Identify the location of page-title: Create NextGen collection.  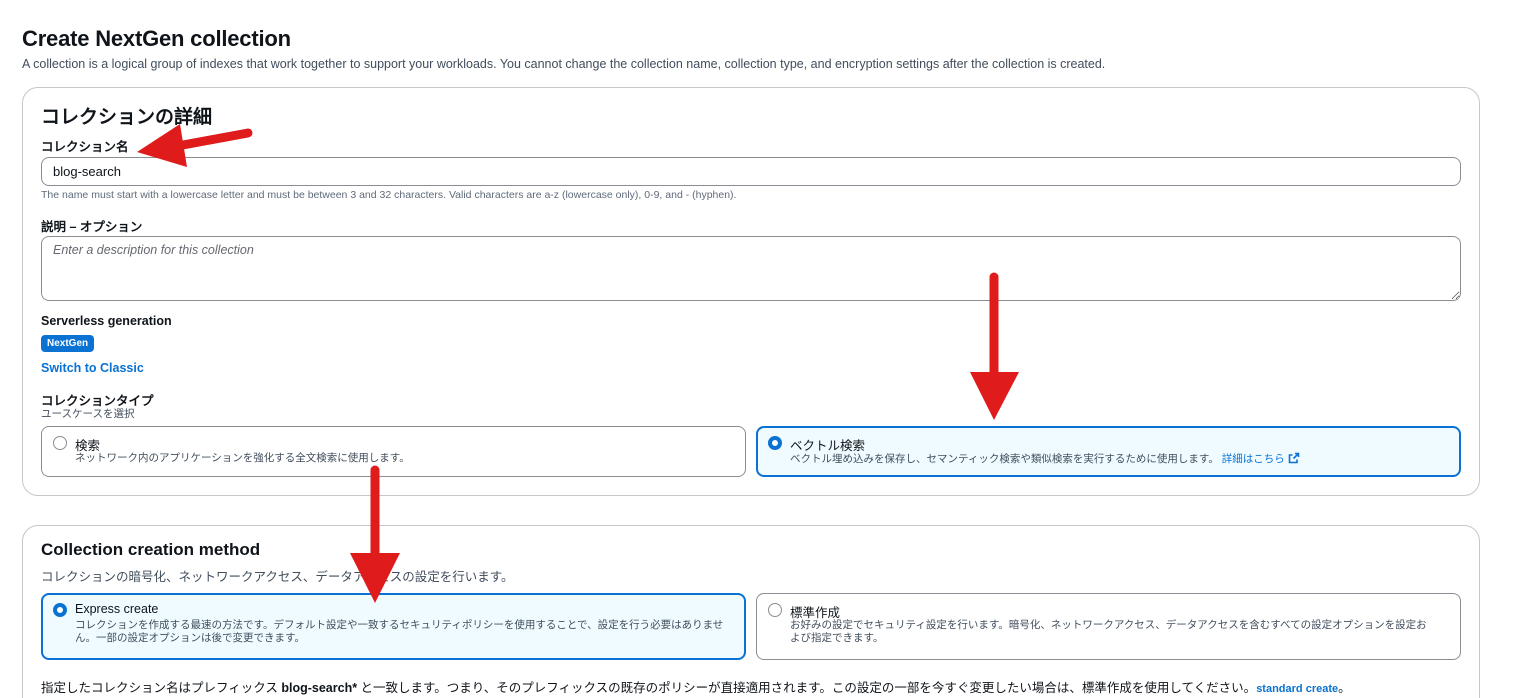
(156, 38).